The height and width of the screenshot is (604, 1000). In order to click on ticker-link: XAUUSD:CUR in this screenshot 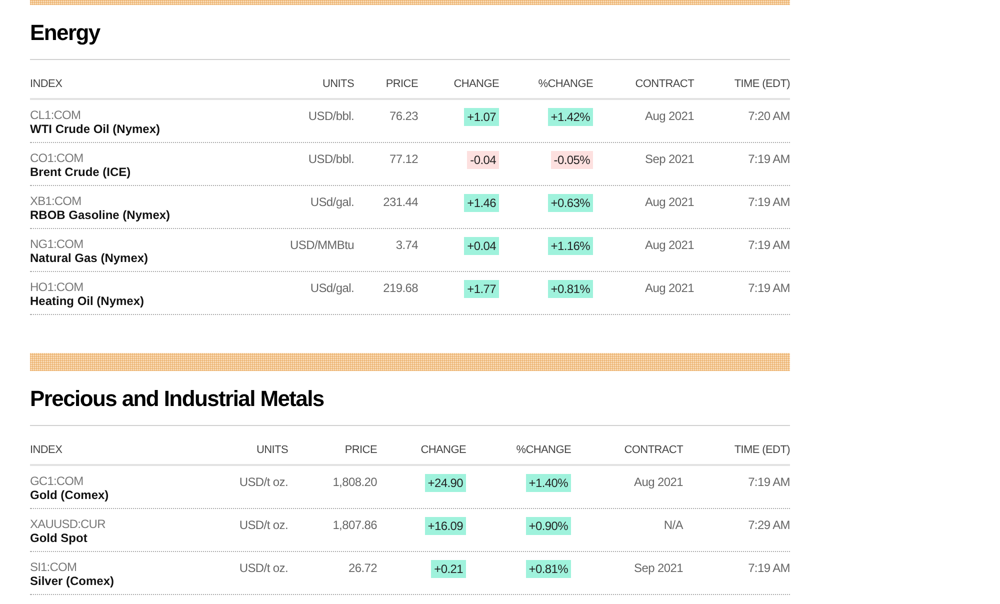, I will do `click(68, 524)`.